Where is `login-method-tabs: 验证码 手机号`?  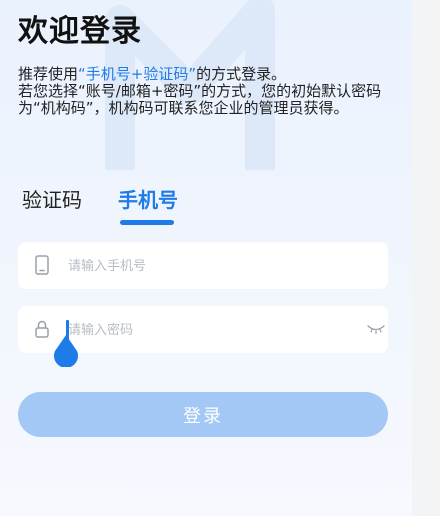 login-method-tabs: 验证码 手机号 is located at coordinates (206, 206).